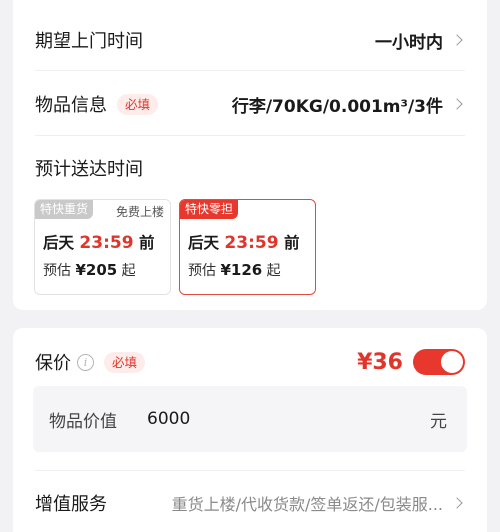  Describe the element at coordinates (209, 209) in the screenshot. I see `service-tag: 特快零担` at that location.